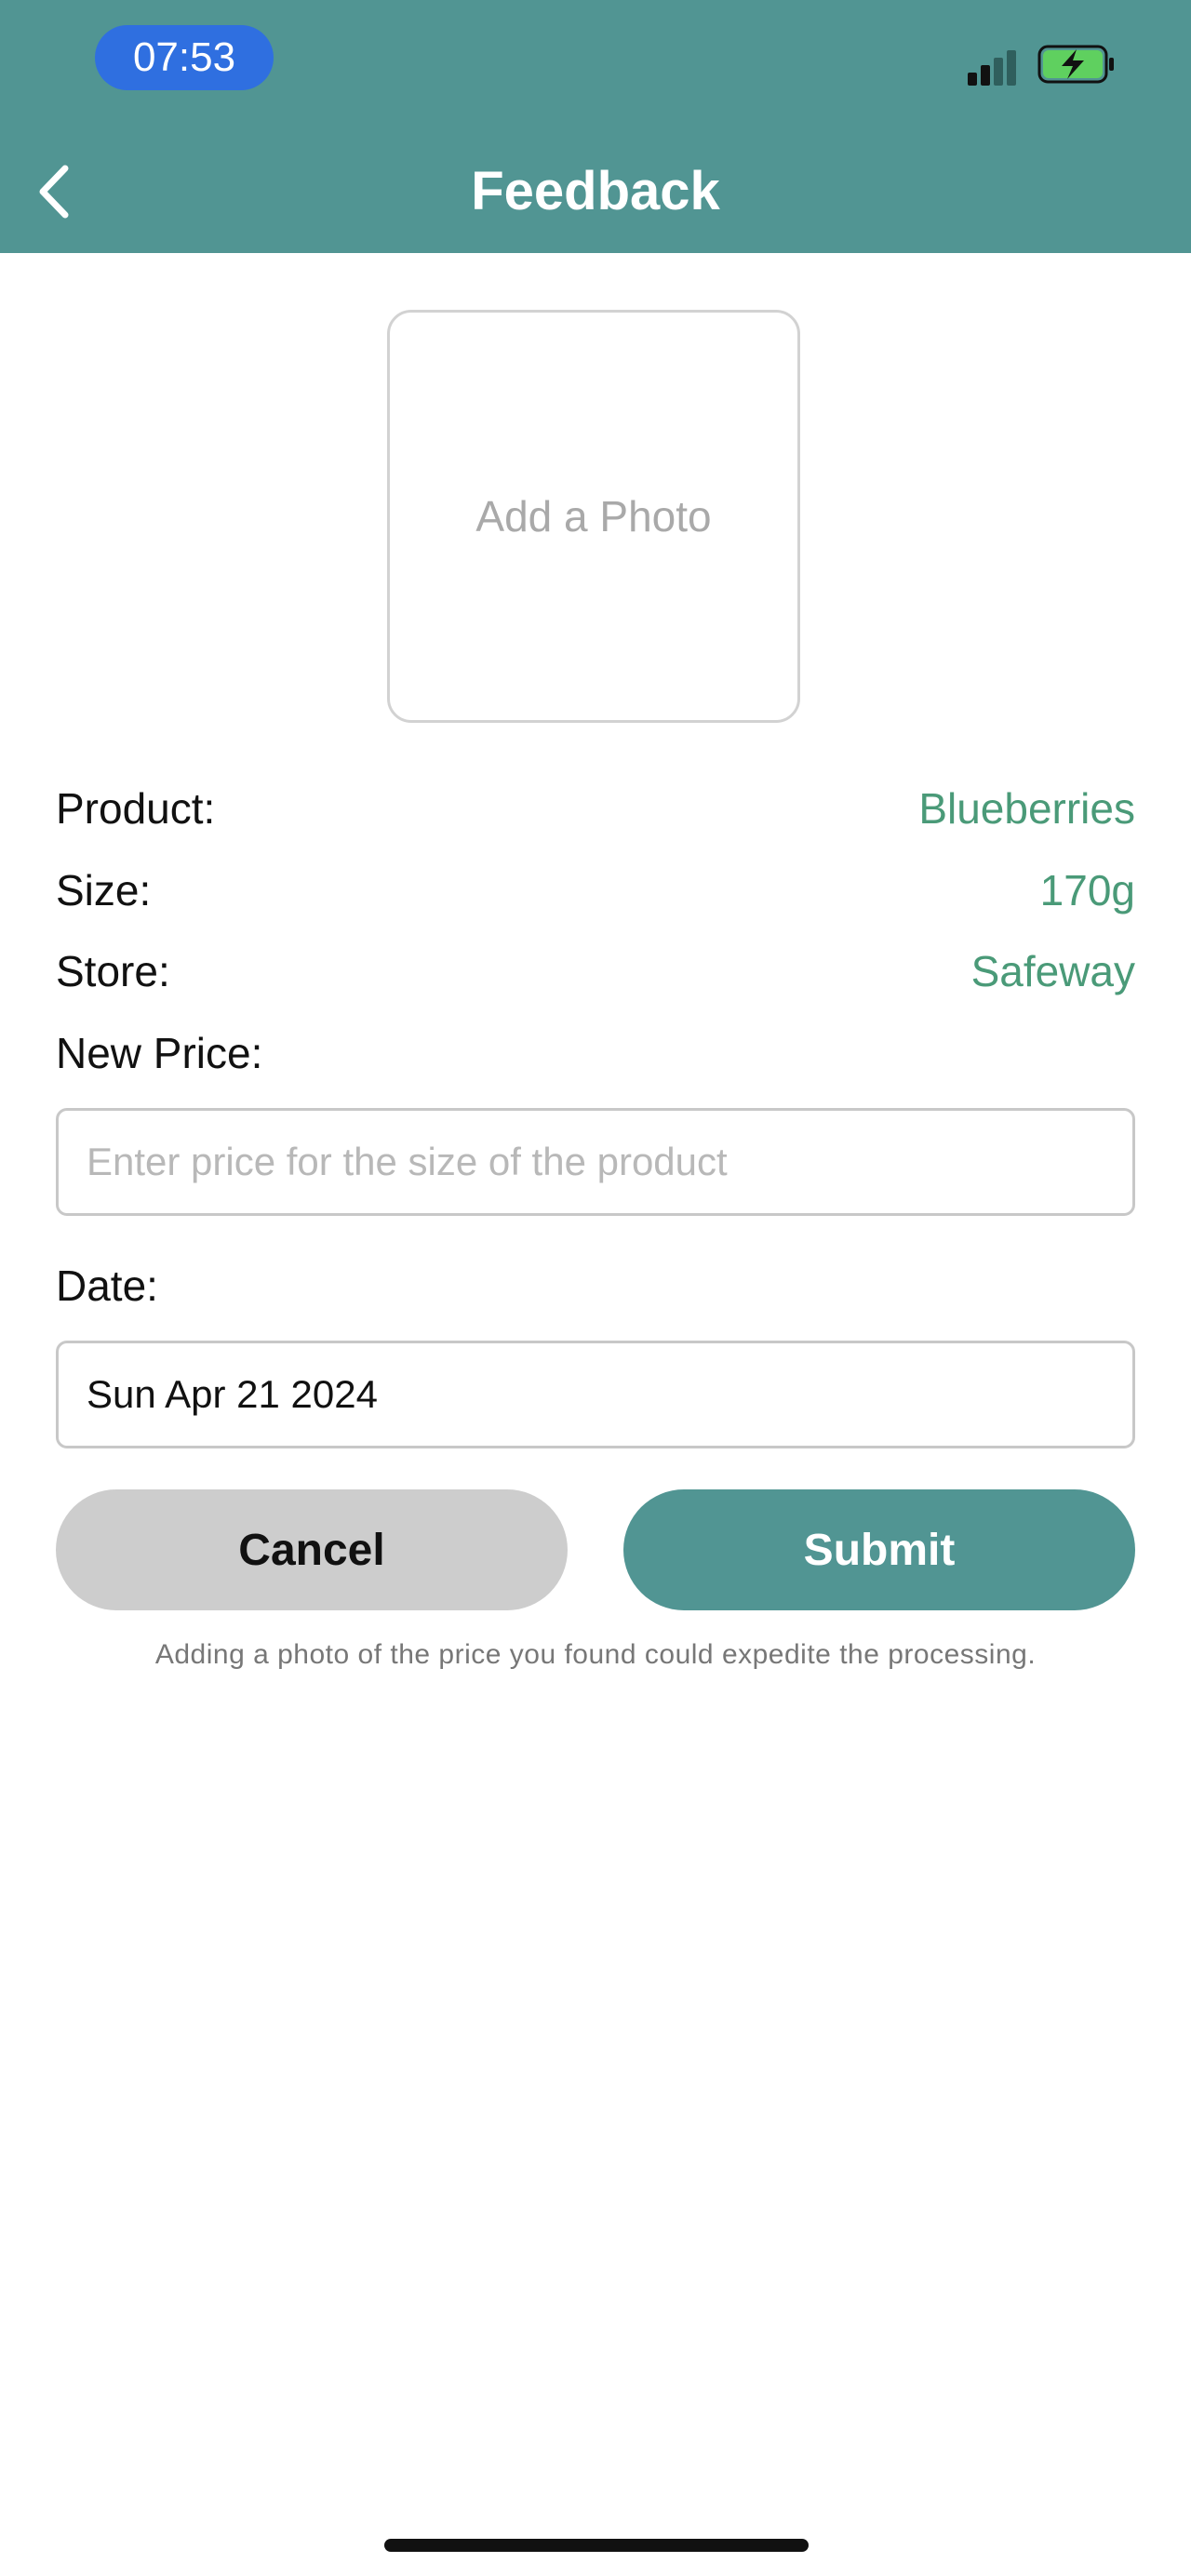 This screenshot has width=1191, height=2576. What do you see at coordinates (312, 1549) in the screenshot?
I see `cancel-button: Cancel` at bounding box center [312, 1549].